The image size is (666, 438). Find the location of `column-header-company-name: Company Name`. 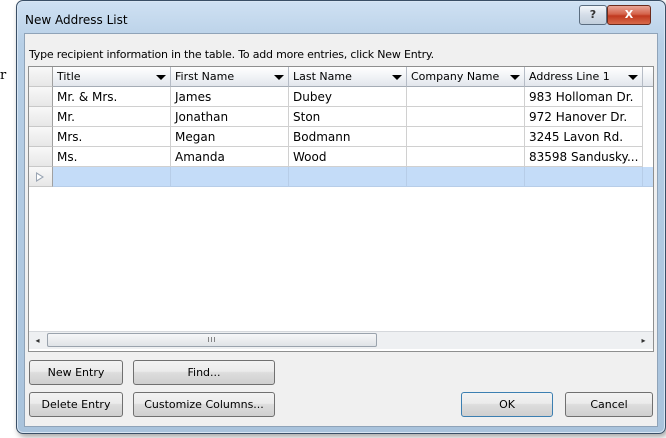

column-header-company-name: Company Name is located at coordinates (466, 77).